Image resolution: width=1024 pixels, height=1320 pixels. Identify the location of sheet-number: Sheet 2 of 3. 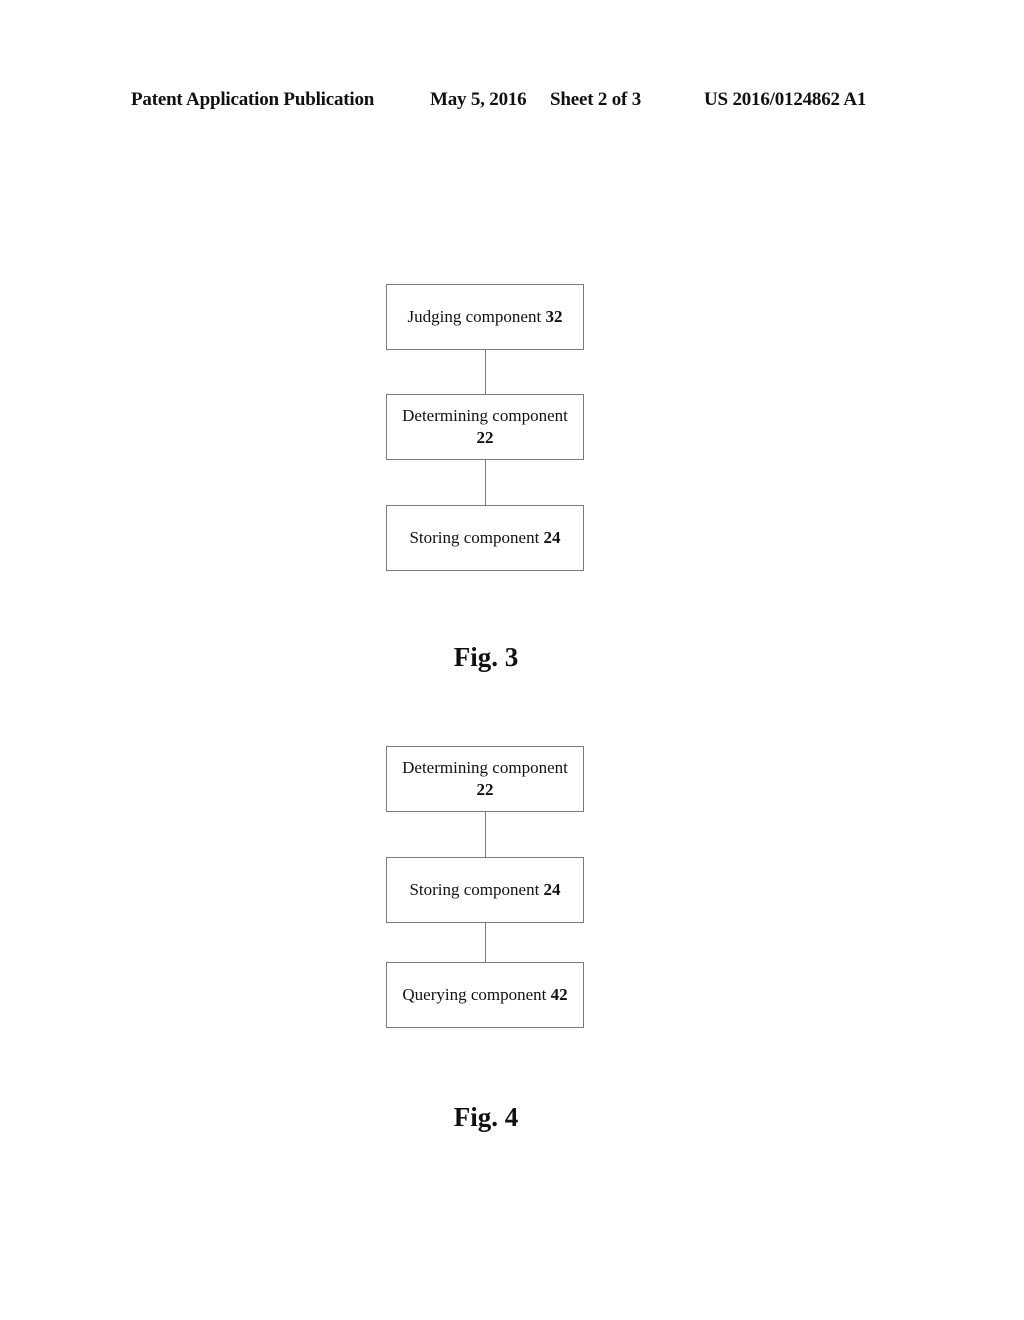
(596, 99).